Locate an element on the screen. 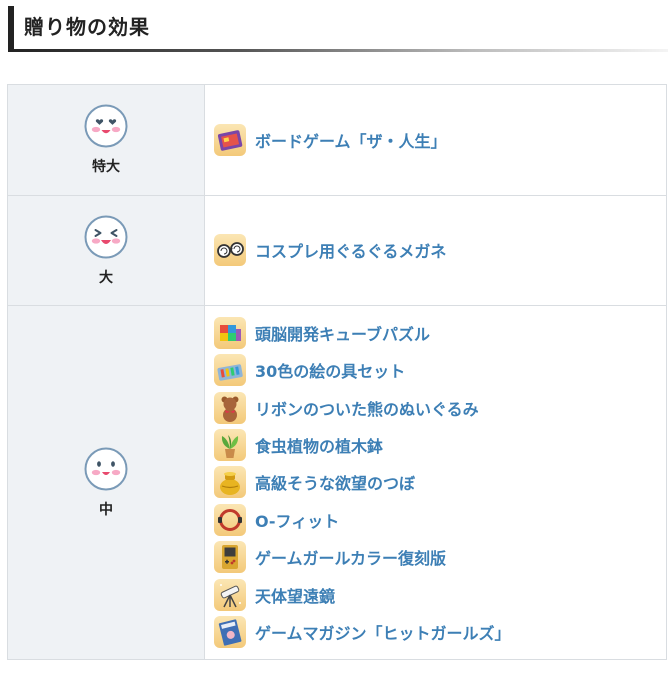 This screenshot has height=676, width=668. gift-item-handheld-console: ゲームガールカラー復刻版 is located at coordinates (439, 557).